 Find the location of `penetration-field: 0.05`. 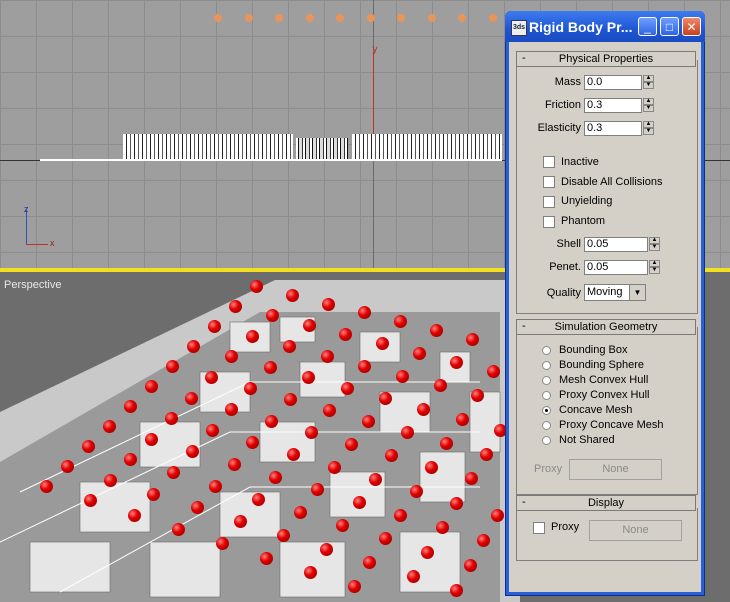

penetration-field: 0.05 is located at coordinates (616, 267).